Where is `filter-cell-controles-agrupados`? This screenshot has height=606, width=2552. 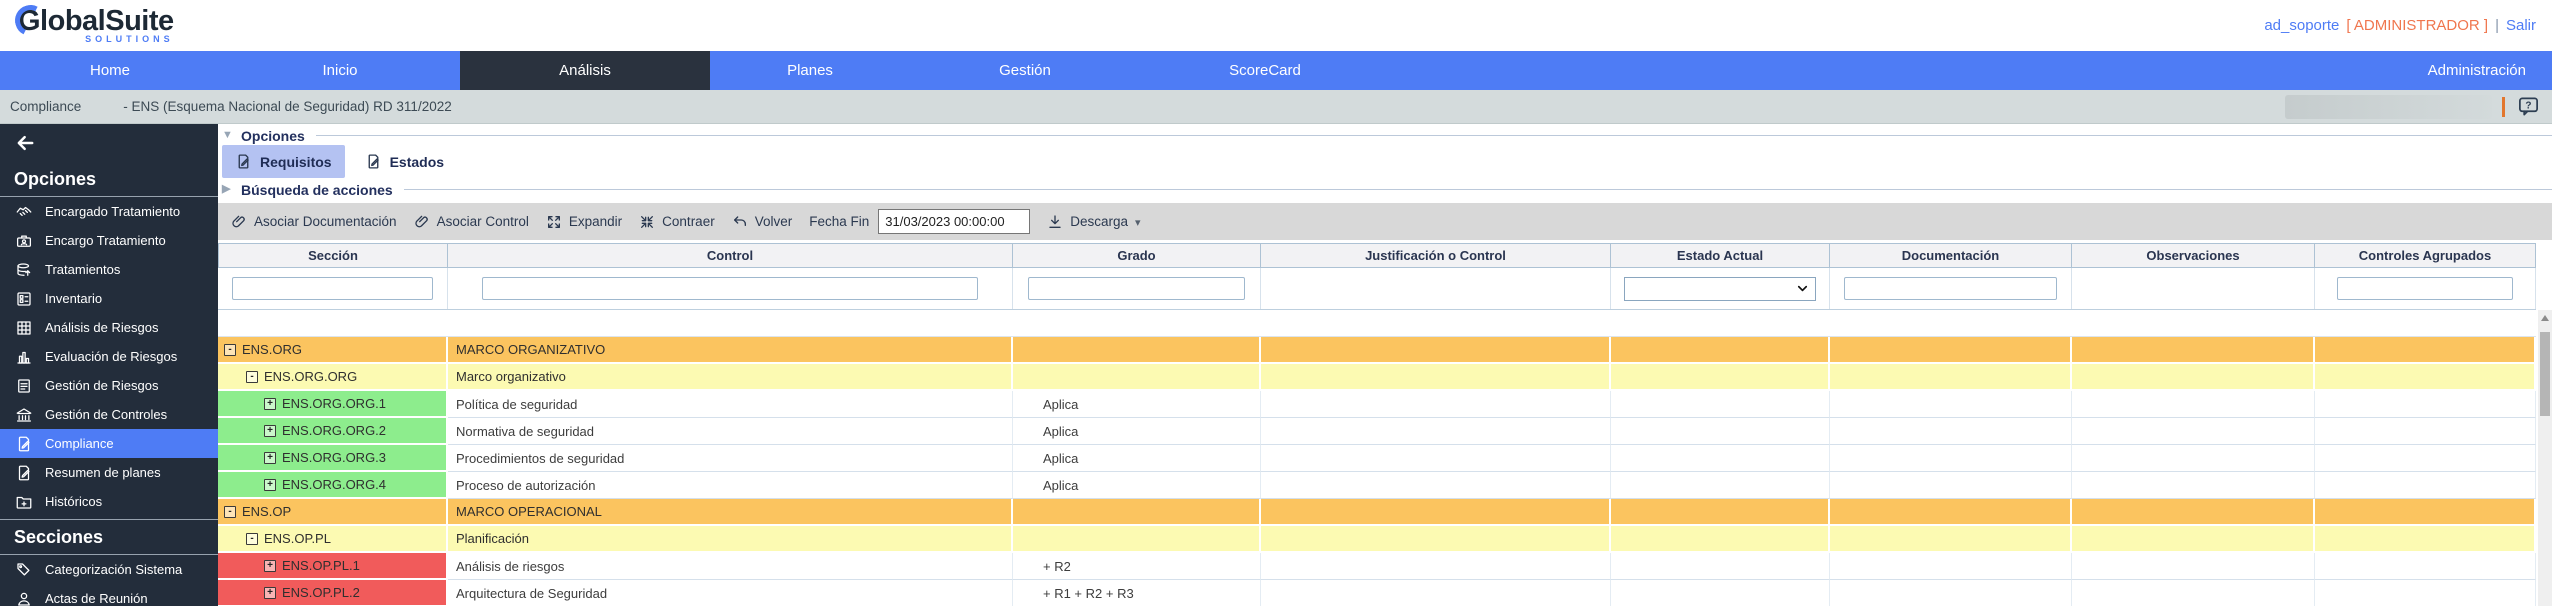 filter-cell-controles-agrupados is located at coordinates (2425, 288).